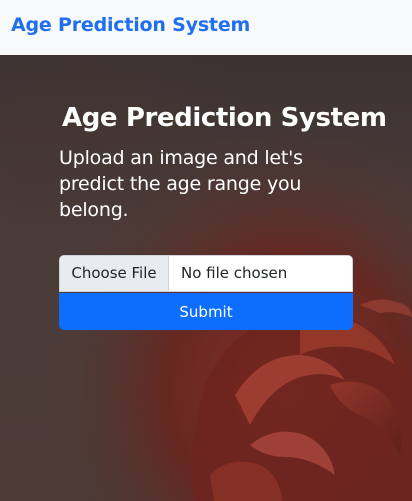 The width and height of the screenshot is (412, 501). I want to click on page-title: Age Prediction System, so click(224, 118).